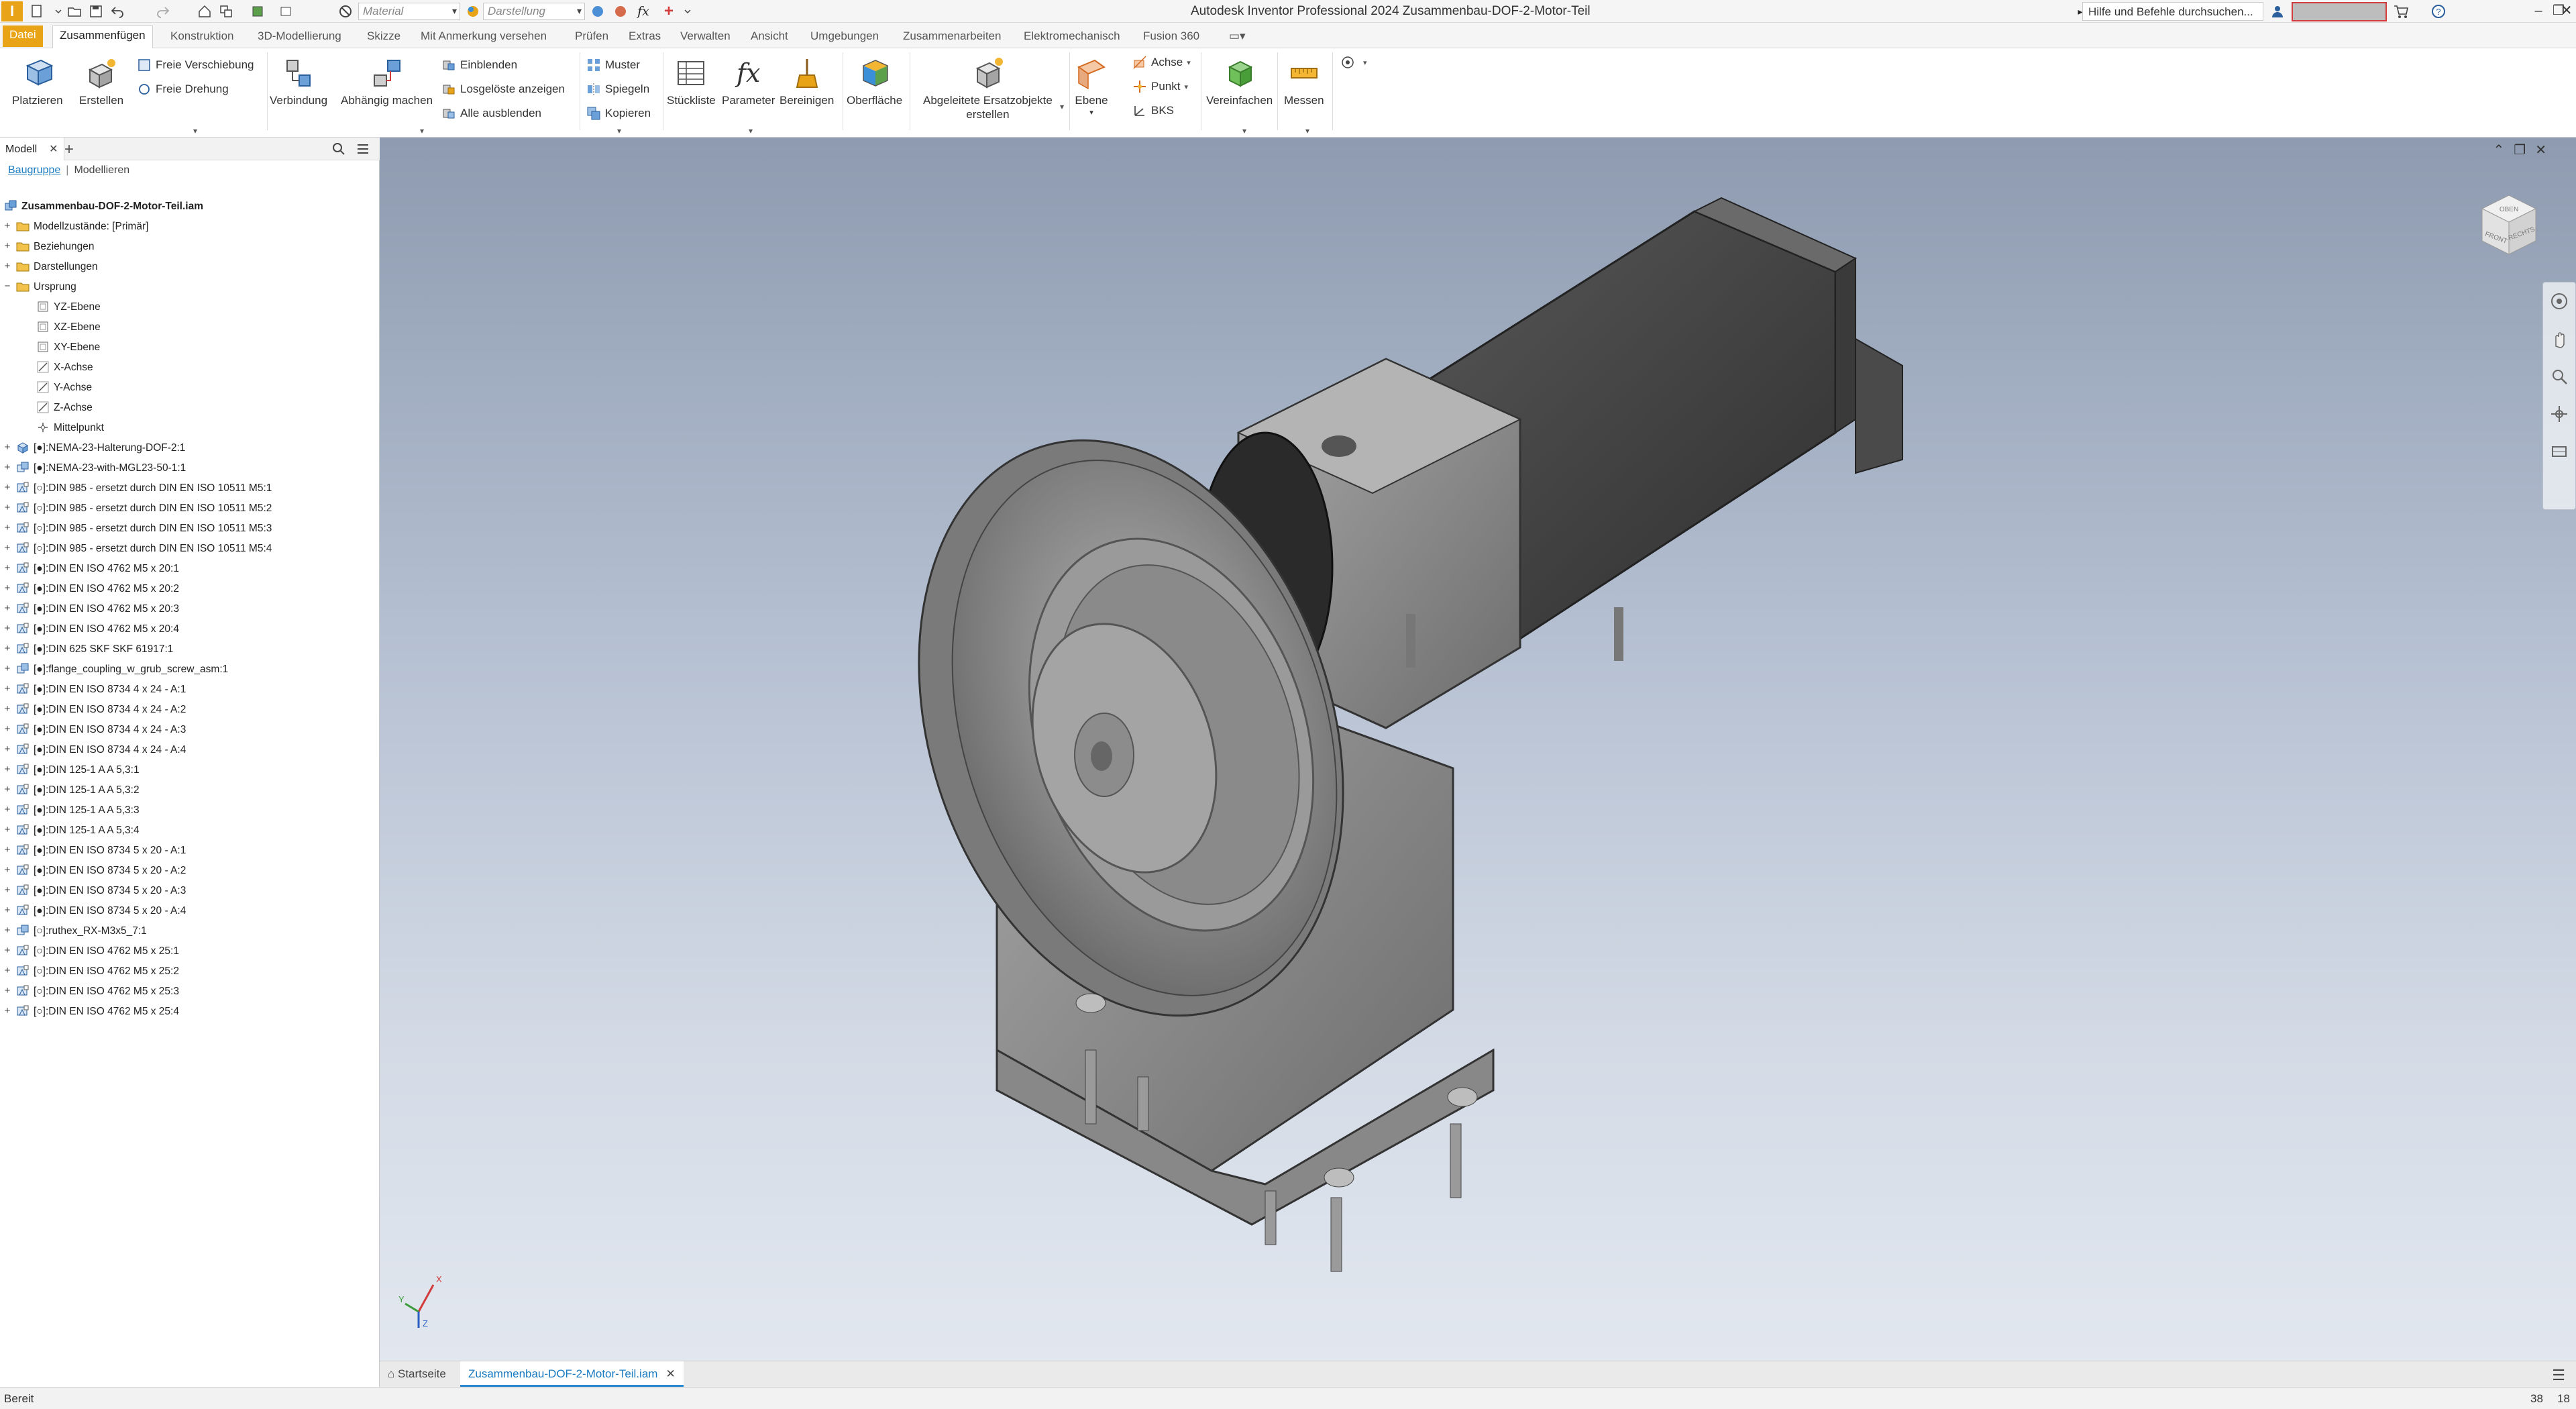 The height and width of the screenshot is (1409, 2576). Describe the element at coordinates (190, 911) in the screenshot. I see `tree-row: + [●]:DIN EN ISO 8734 5 x 20 - A:4` at that location.